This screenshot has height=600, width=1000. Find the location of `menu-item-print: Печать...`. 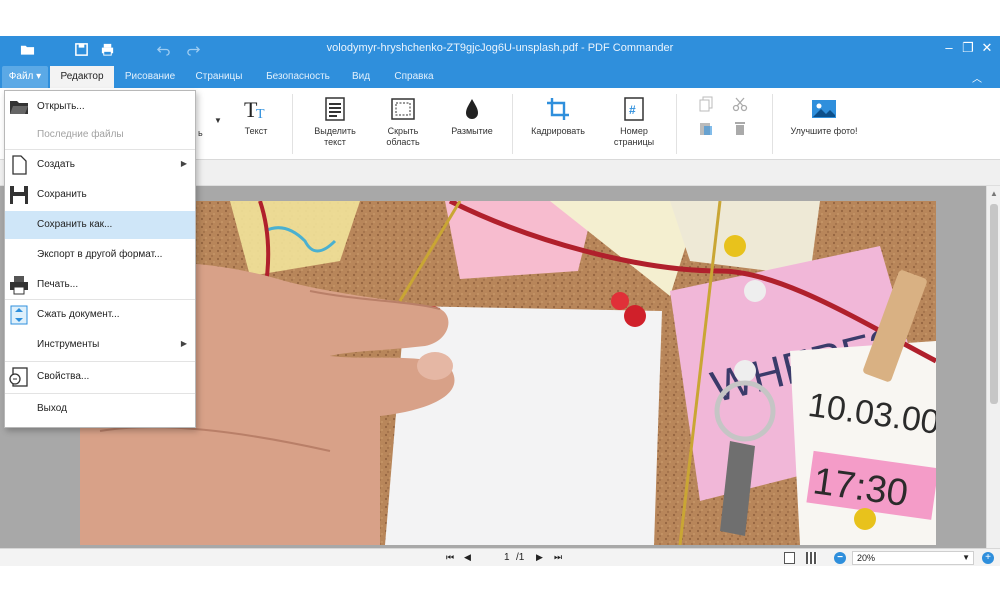

menu-item-print: Печать... is located at coordinates (100, 285).